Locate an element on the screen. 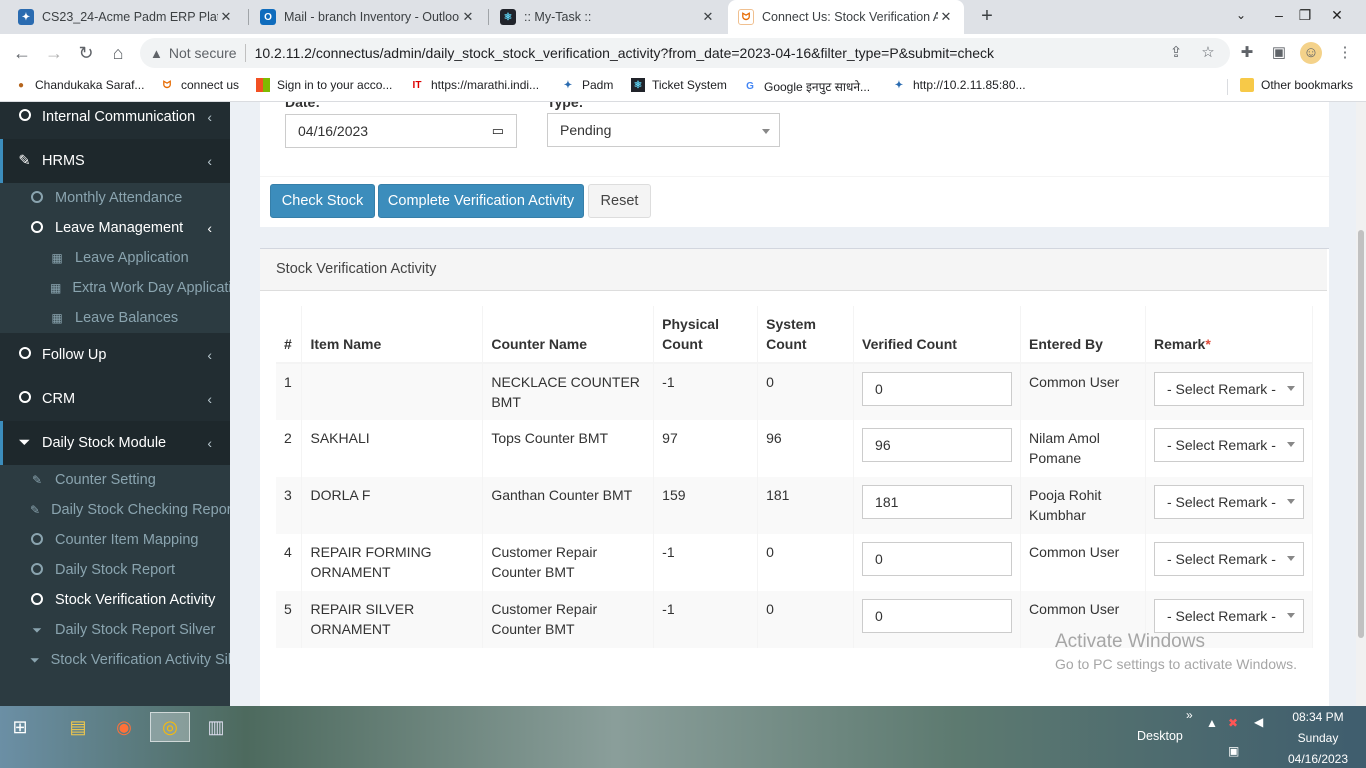 This screenshot has height=768, width=1366. sidebar-item-counter-item-mapping: Counter Item Mapping is located at coordinates (115, 540).